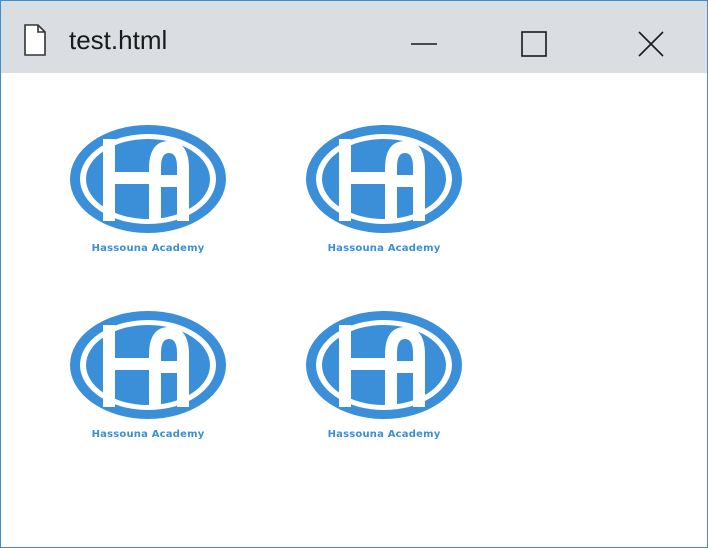  Describe the element at coordinates (354, 37) in the screenshot. I see `title-bar: test.html` at that location.